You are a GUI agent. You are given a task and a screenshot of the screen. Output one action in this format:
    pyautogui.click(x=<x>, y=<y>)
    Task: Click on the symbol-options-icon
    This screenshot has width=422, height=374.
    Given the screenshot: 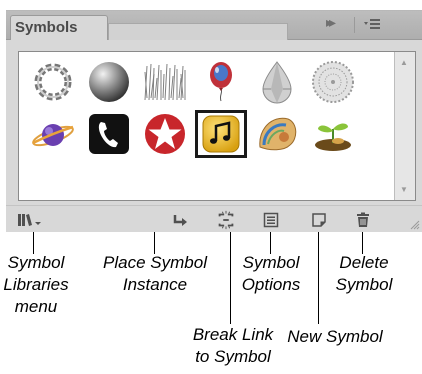 What is the action you would take?
    pyautogui.click(x=271, y=220)
    